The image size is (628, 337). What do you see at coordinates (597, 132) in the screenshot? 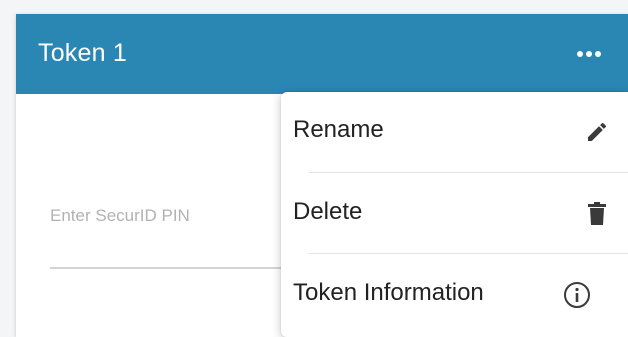
I see `pencil-icon` at bounding box center [597, 132].